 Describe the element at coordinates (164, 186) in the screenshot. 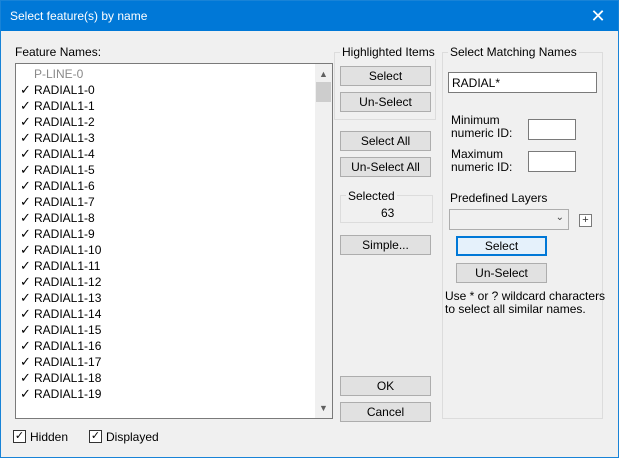

I see `list-item: ✓ RADIAL1-6` at that location.